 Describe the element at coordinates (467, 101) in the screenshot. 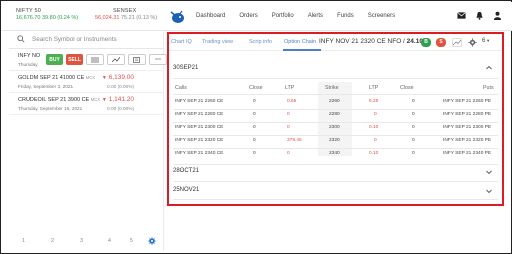

I see `put-symbol: INFY SEP 21 2260 PE` at that location.